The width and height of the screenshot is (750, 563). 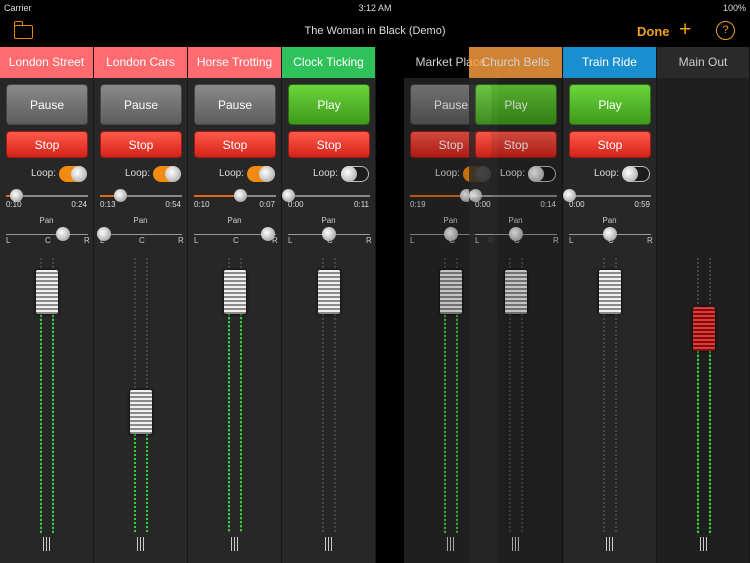 What do you see at coordinates (438, 196) in the screenshot?
I see `seek-progress` at bounding box center [438, 196].